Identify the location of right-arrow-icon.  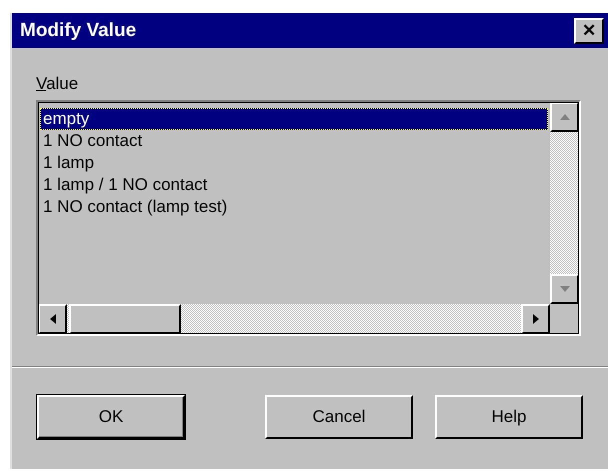
(535, 319).